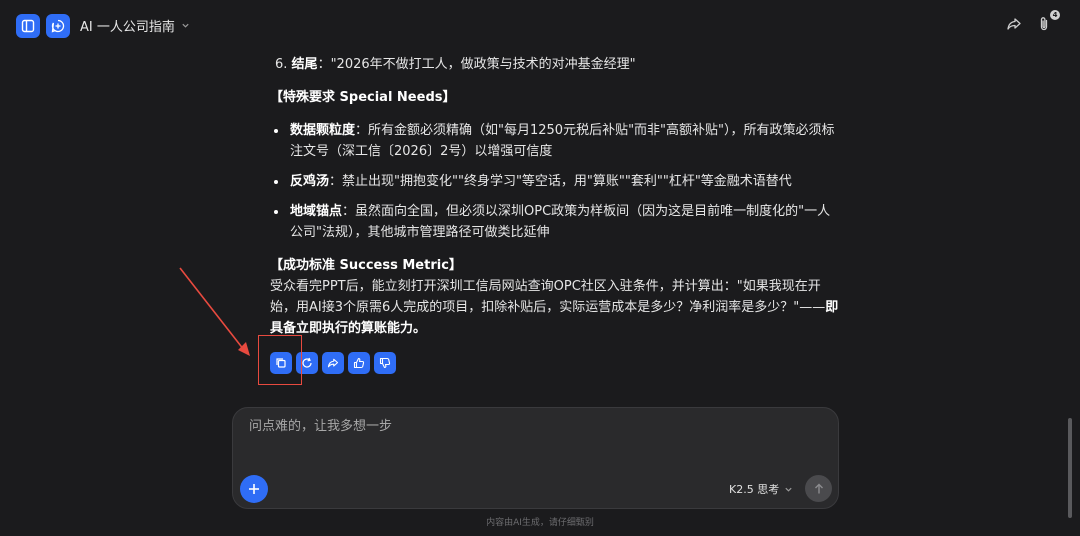 Image resolution: width=1080 pixels, height=536 pixels. I want to click on composer: K2.5 思考, so click(535, 458).